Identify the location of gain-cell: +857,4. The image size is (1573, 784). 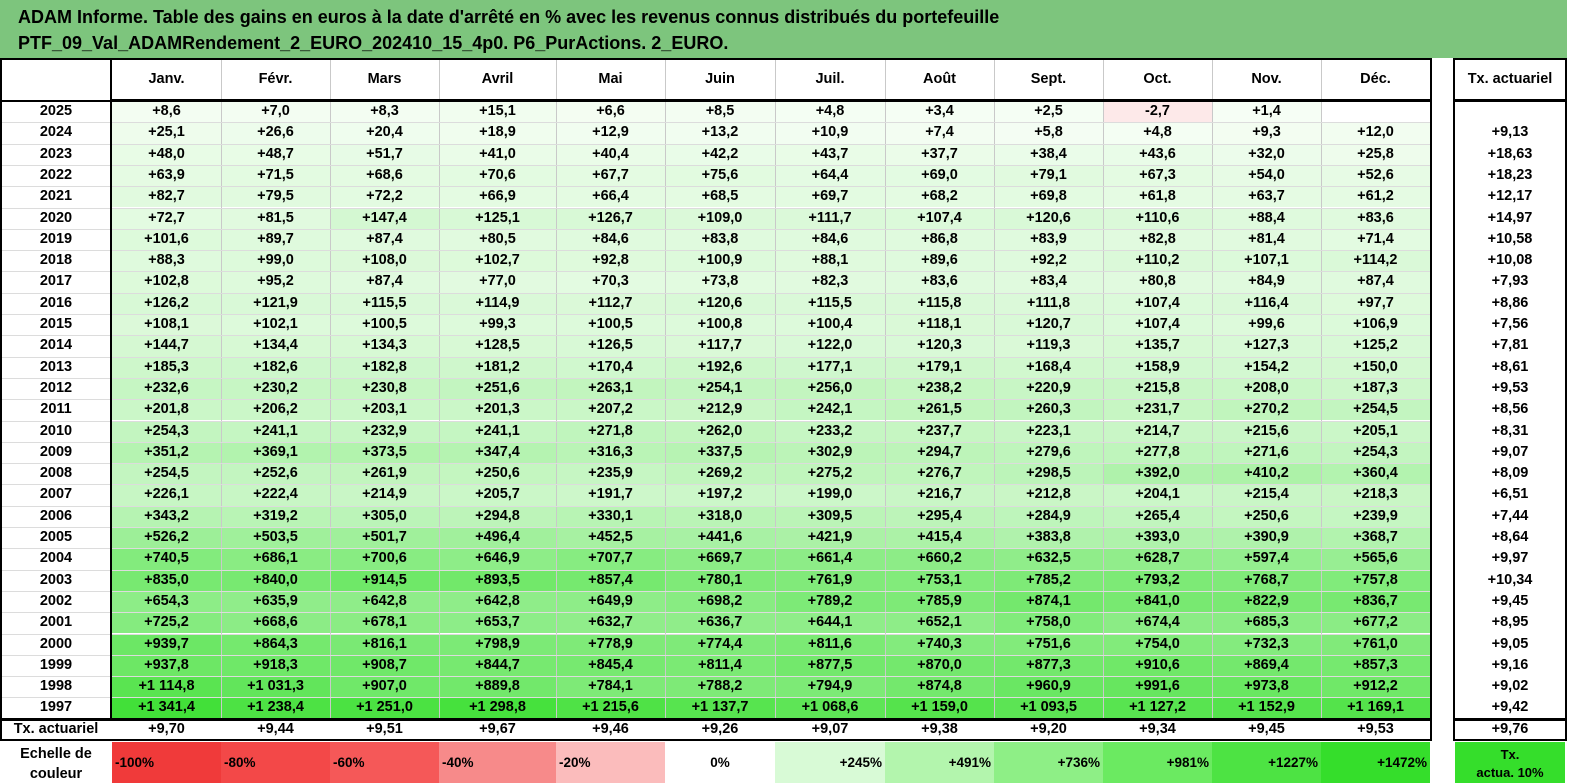
(610, 580).